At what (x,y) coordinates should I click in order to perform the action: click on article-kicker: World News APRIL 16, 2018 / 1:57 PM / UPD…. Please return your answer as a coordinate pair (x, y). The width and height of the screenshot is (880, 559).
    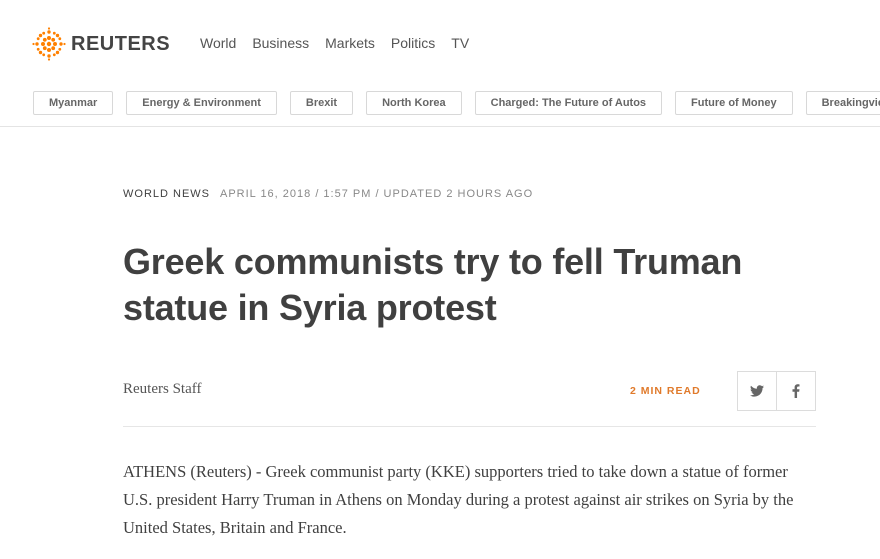
    Looking at the image, I should click on (469, 194).